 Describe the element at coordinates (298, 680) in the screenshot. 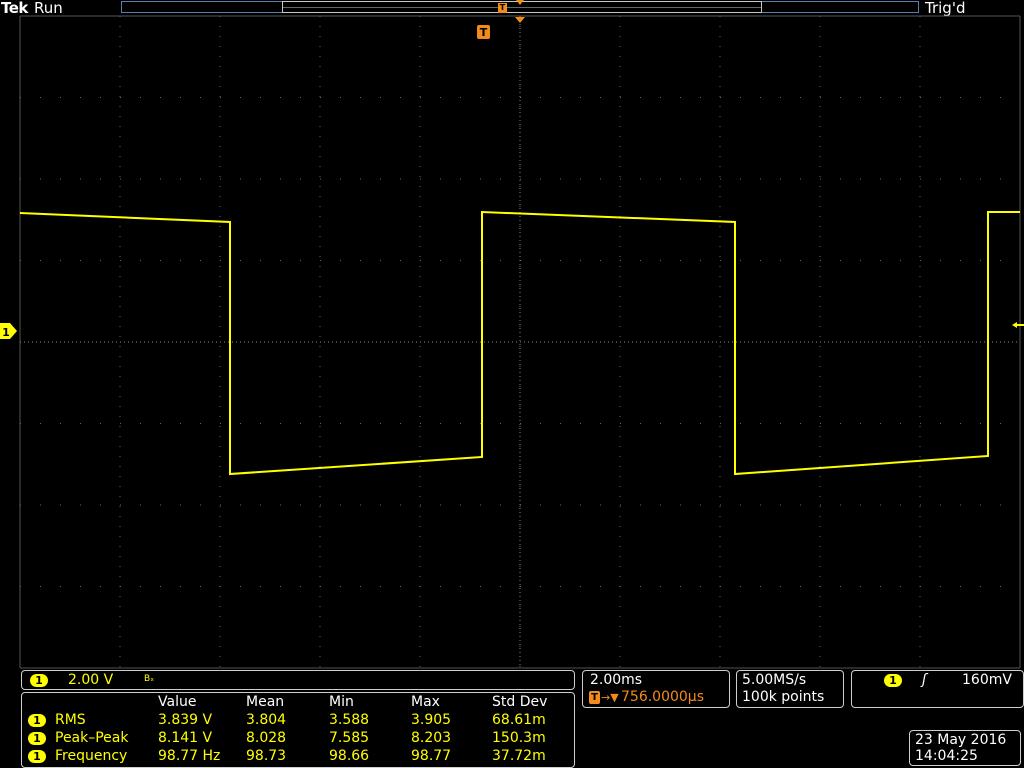

I see `channel-1-scale-panel: 1 2.00 V Bₓ` at that location.